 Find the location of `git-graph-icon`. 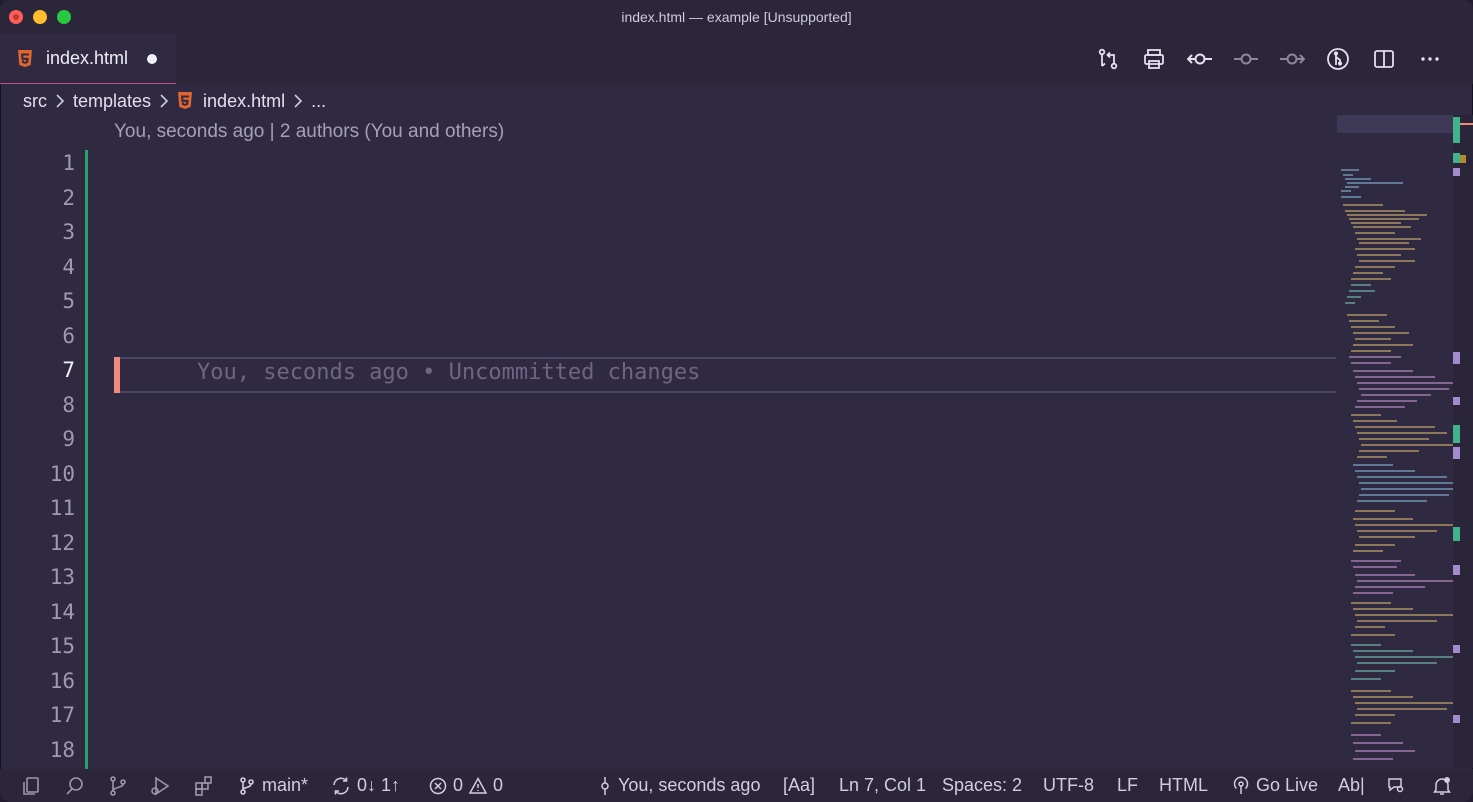

git-graph-icon is located at coordinates (1338, 59).